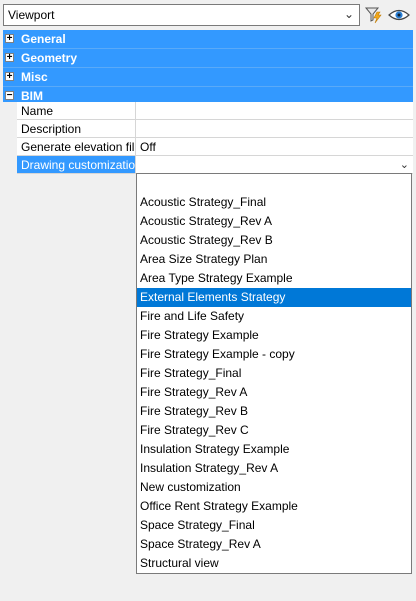 This screenshot has height=601, width=416. I want to click on dropdown-option: Fire Strategy_Rev B, so click(274, 411).